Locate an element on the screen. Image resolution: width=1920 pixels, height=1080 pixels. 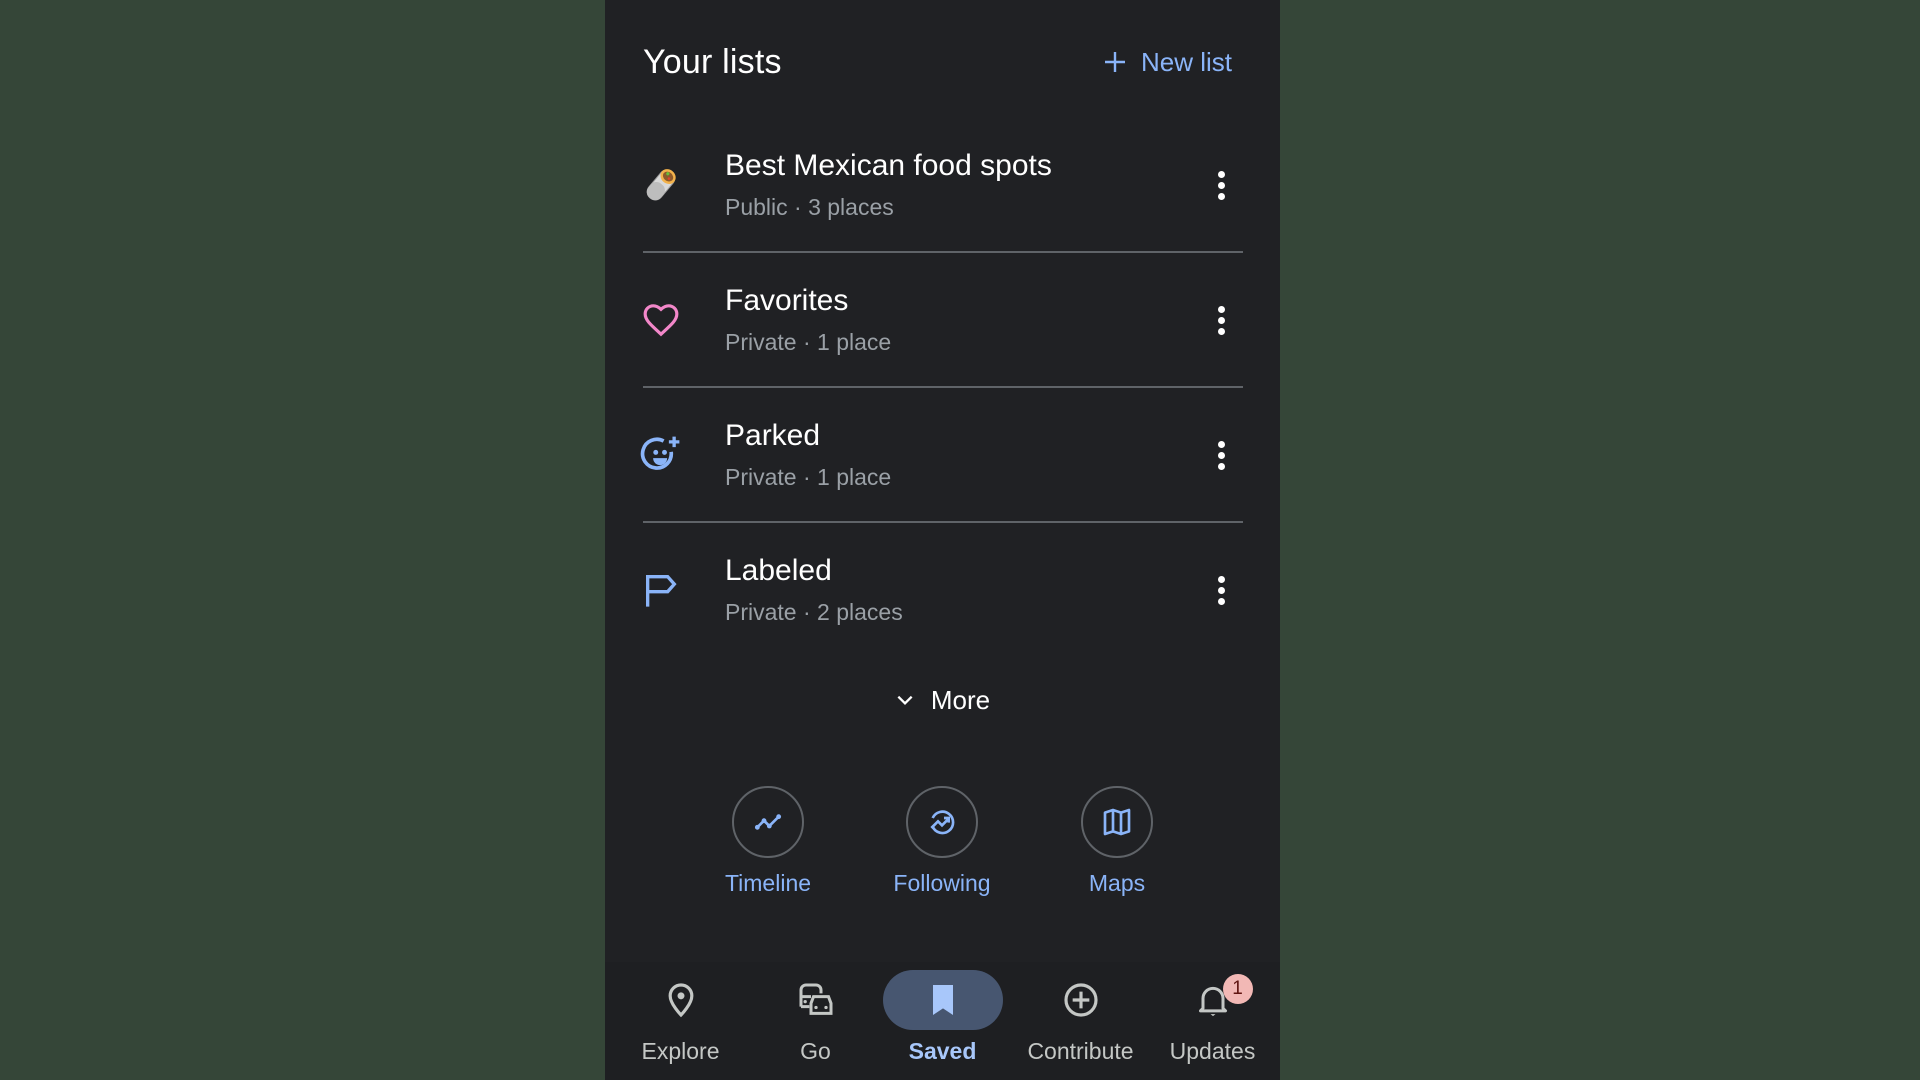
burrito-icon is located at coordinates (661, 185).